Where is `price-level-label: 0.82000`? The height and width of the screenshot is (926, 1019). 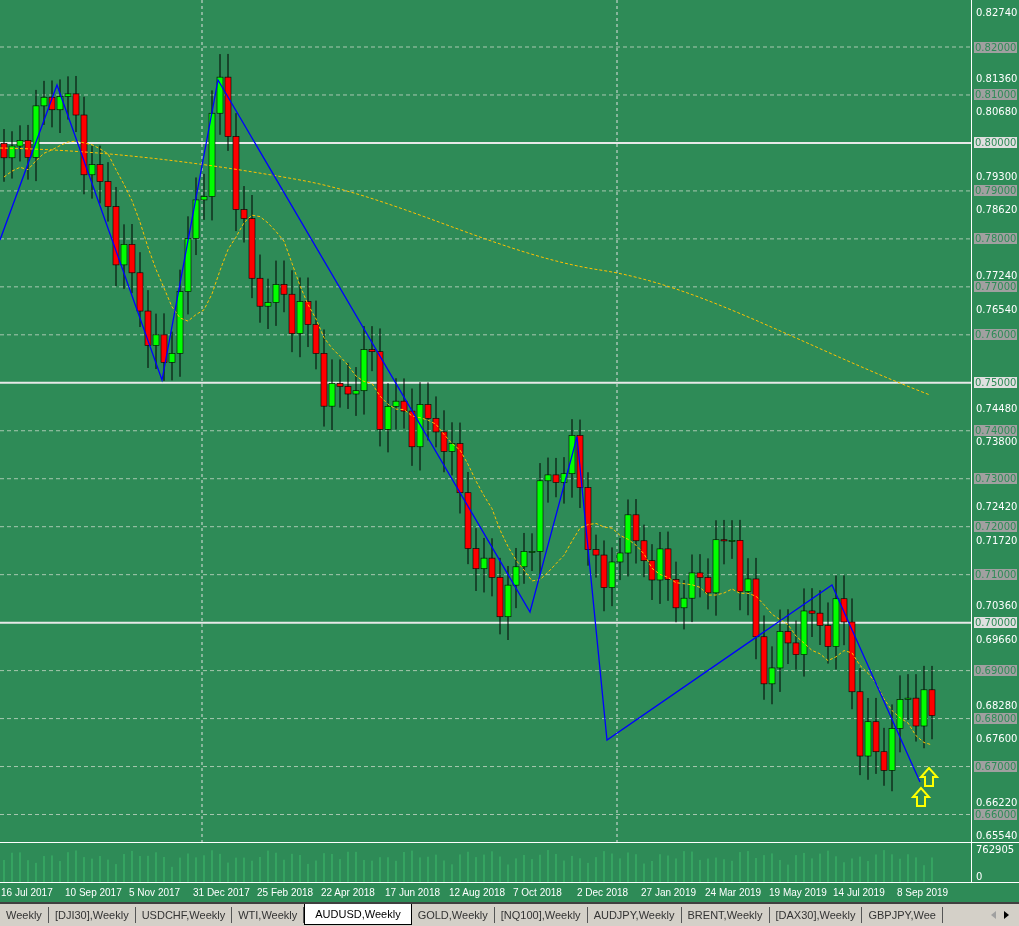 price-level-label: 0.82000 is located at coordinates (996, 47).